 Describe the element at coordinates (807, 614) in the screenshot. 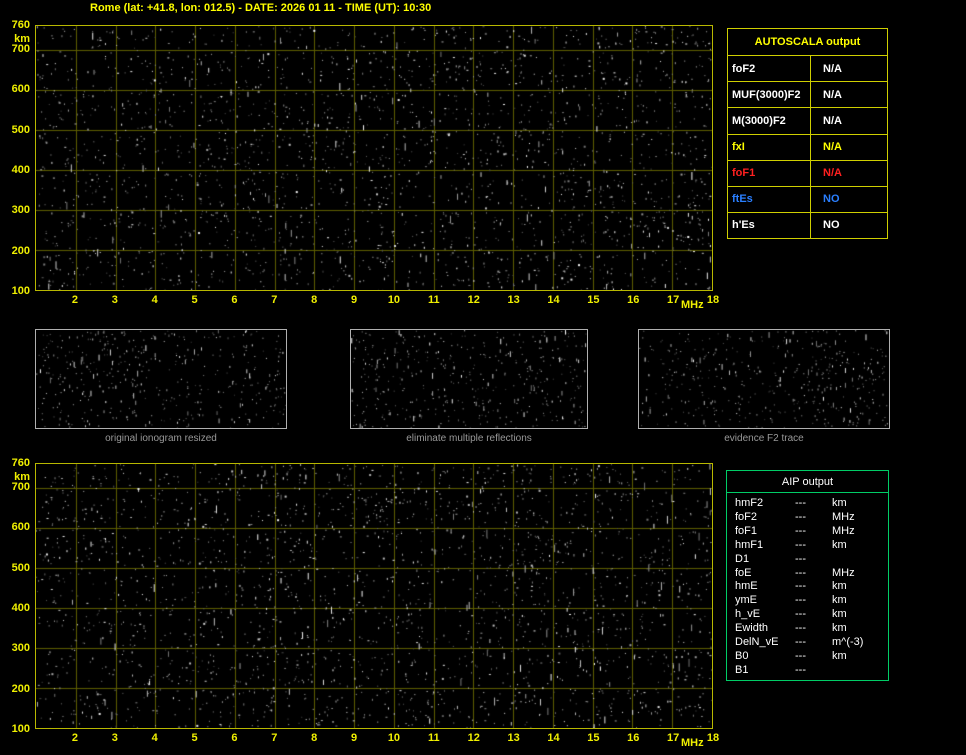

I see `aip-row: h_vE --- km` at that location.